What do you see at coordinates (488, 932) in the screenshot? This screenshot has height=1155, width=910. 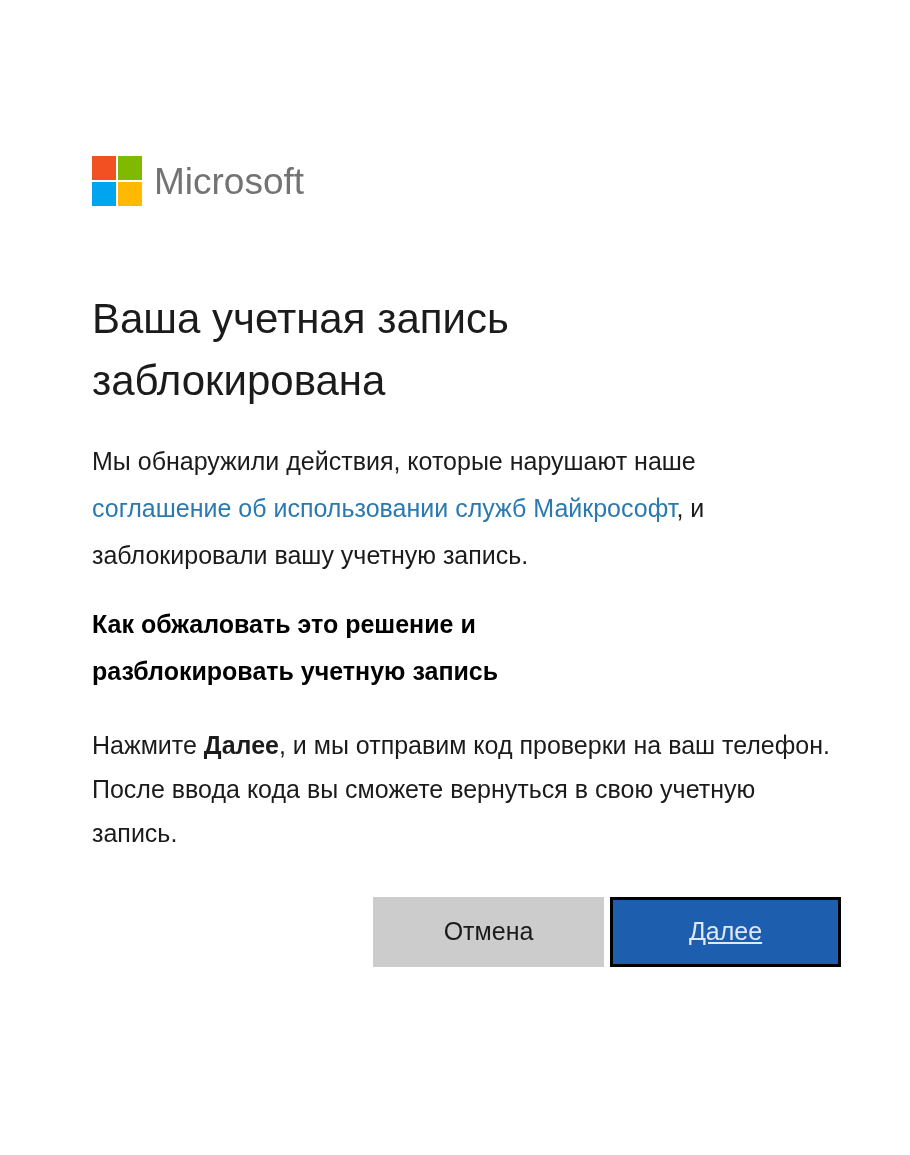 I see `cancel-button: Отмена` at bounding box center [488, 932].